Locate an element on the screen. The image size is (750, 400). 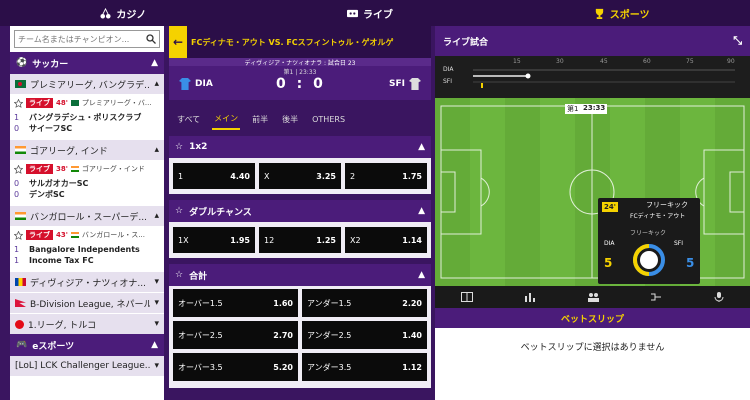
event-card: ライブ 38' ゴアリーグ・インド 0 0 サルガオカーSC デンポSC is located at coordinates (87, 183).